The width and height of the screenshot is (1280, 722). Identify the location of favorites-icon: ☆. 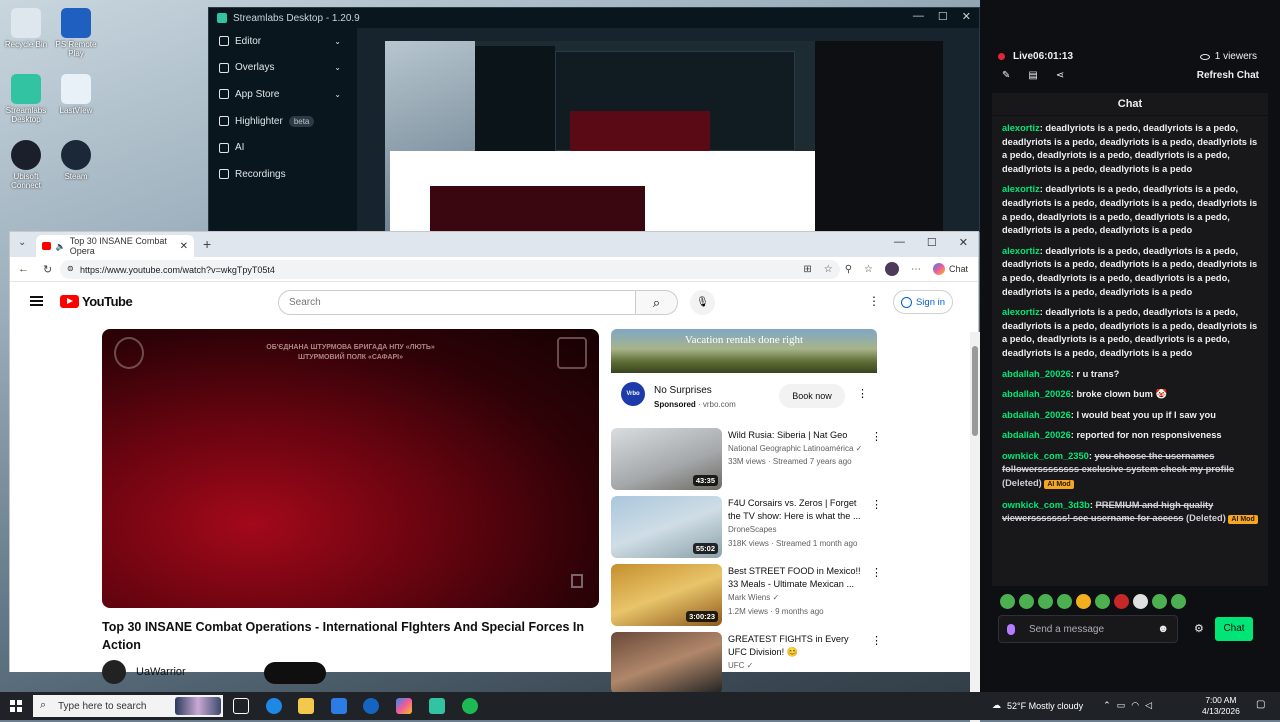
(868, 269).